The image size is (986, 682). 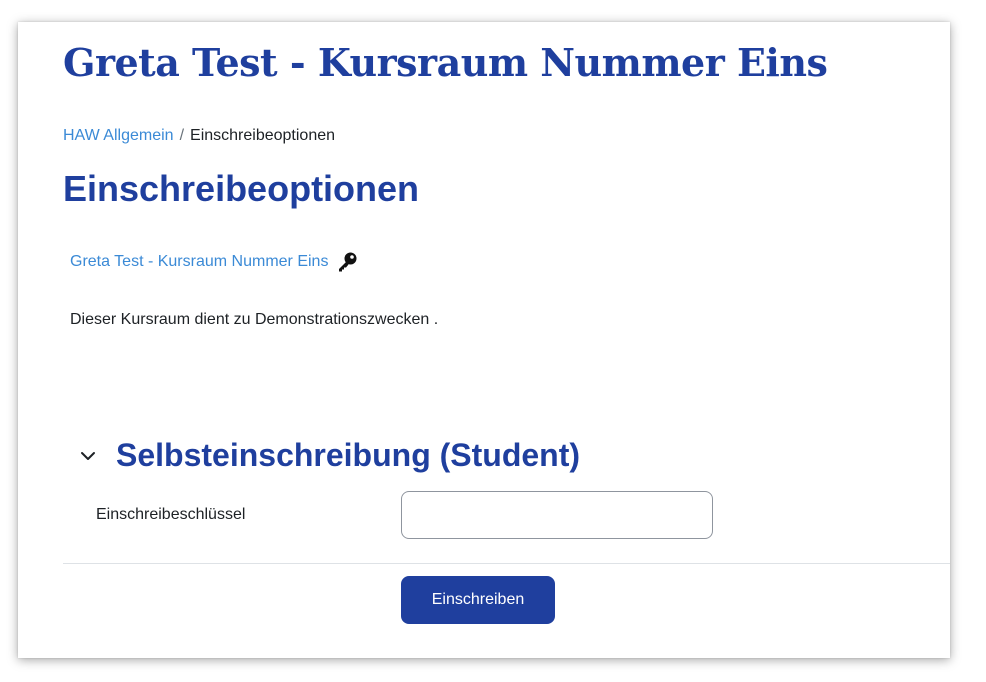 I want to click on enrolment-key-label: Einschreibeschlüssel, so click(x=171, y=514).